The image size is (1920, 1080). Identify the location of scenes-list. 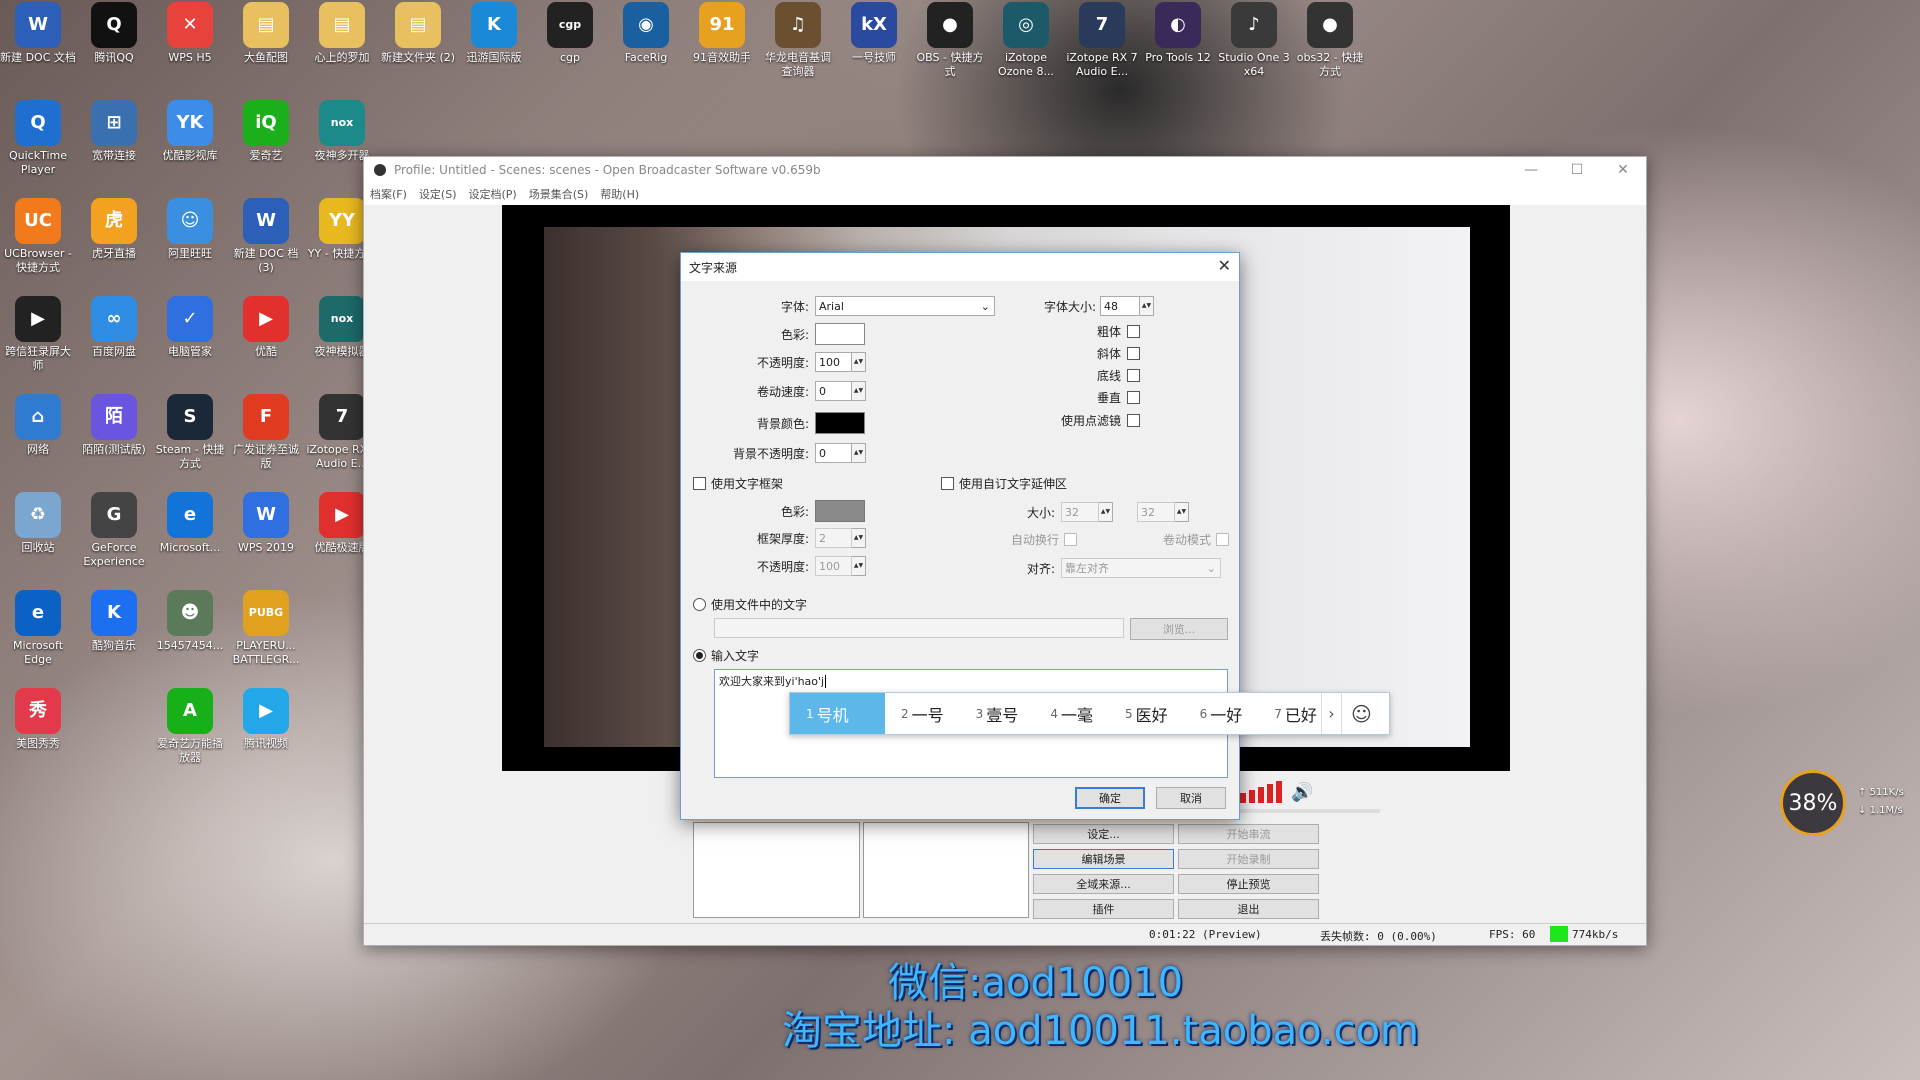
(776, 870).